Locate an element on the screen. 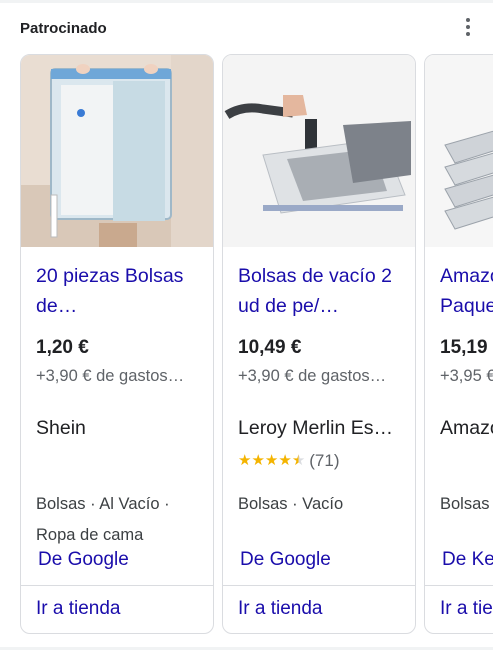 Image resolution: width=493 pixels, height=650 pixels. product-price: 15,19 € is located at coordinates (466, 347).